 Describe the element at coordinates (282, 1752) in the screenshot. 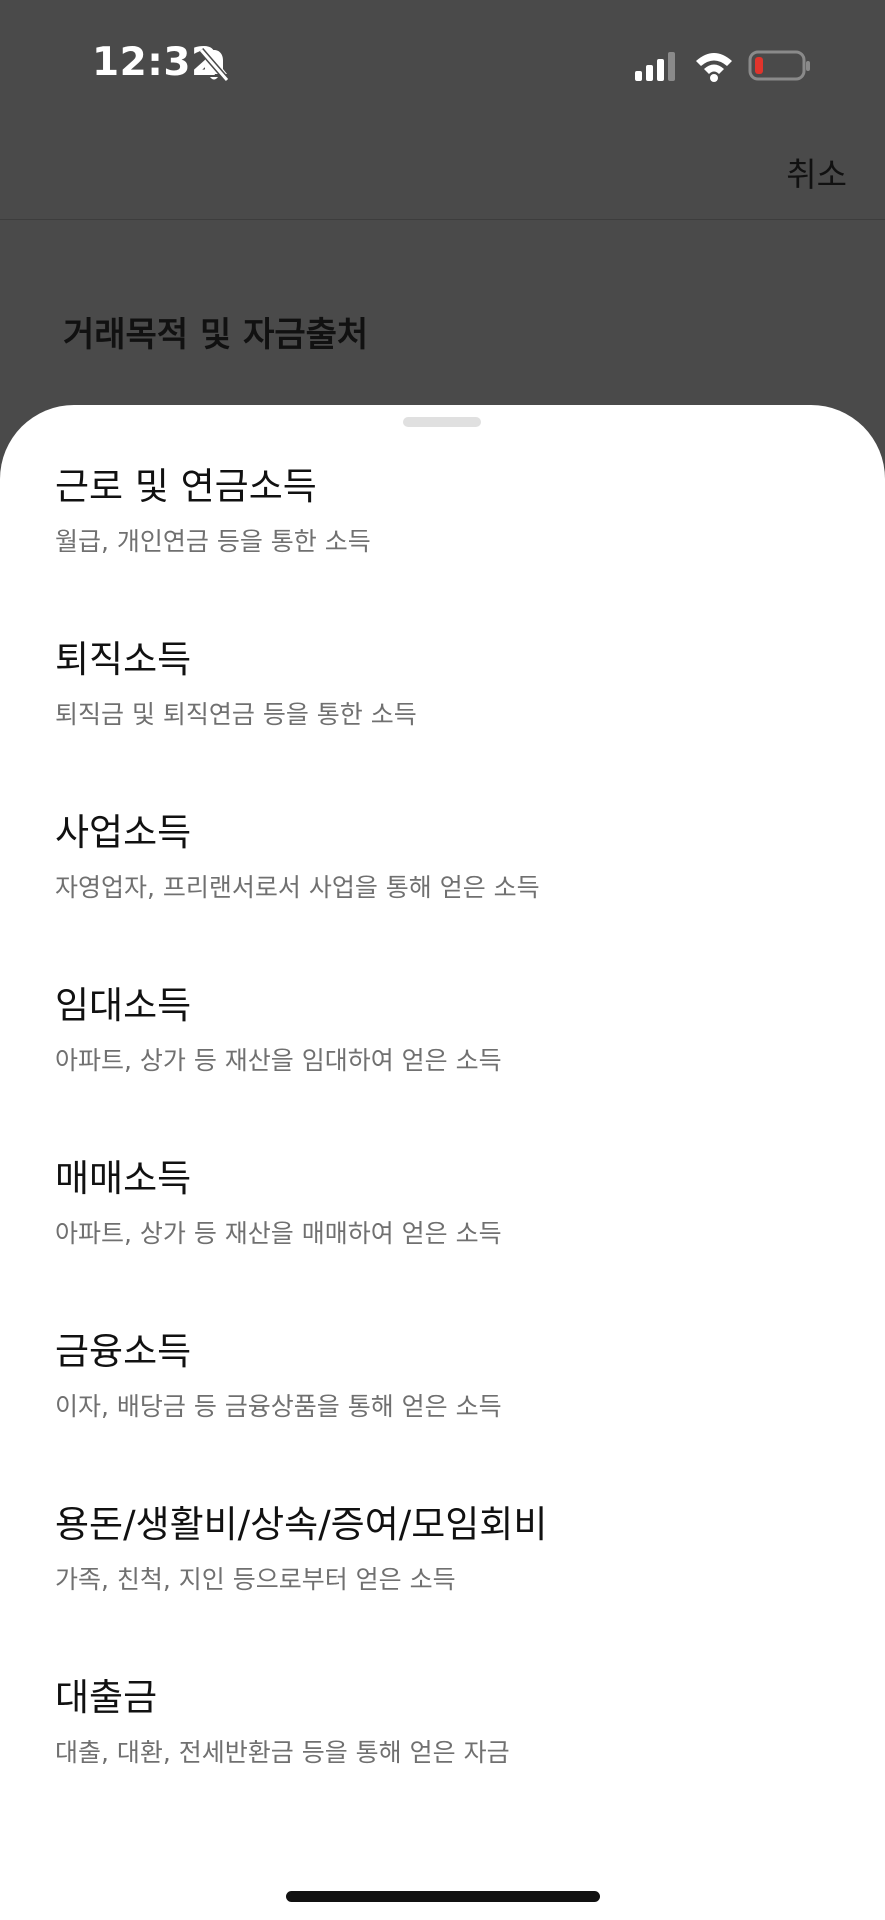

I see `option-description: 대출, 대환, 전세반환금 등을 통해 얻은 자금` at that location.